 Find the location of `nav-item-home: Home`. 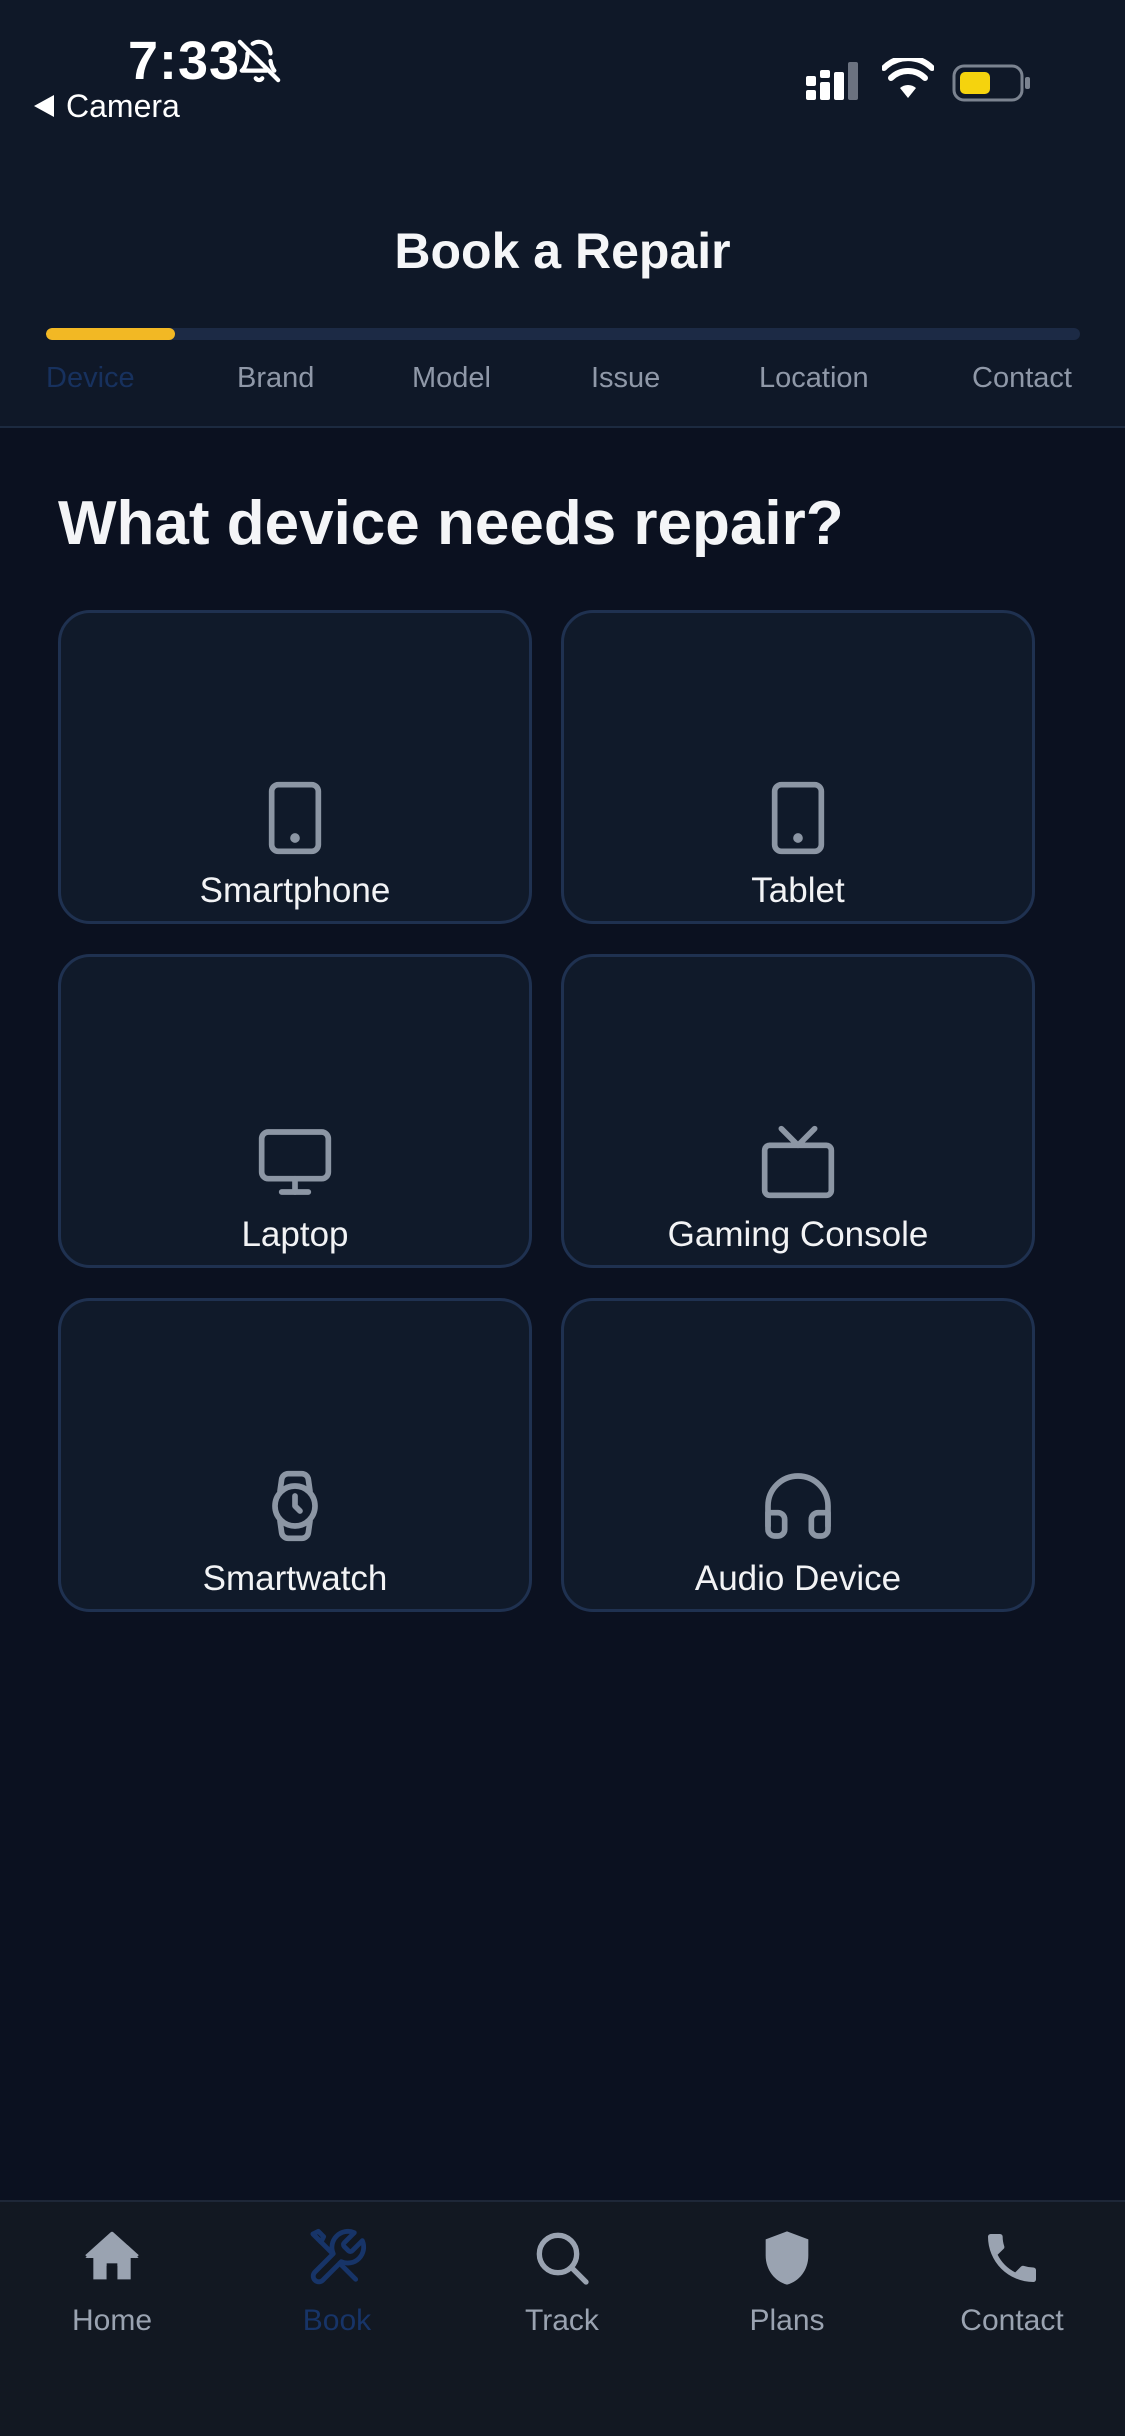

nav-item-home: Home is located at coordinates (112, 2291).